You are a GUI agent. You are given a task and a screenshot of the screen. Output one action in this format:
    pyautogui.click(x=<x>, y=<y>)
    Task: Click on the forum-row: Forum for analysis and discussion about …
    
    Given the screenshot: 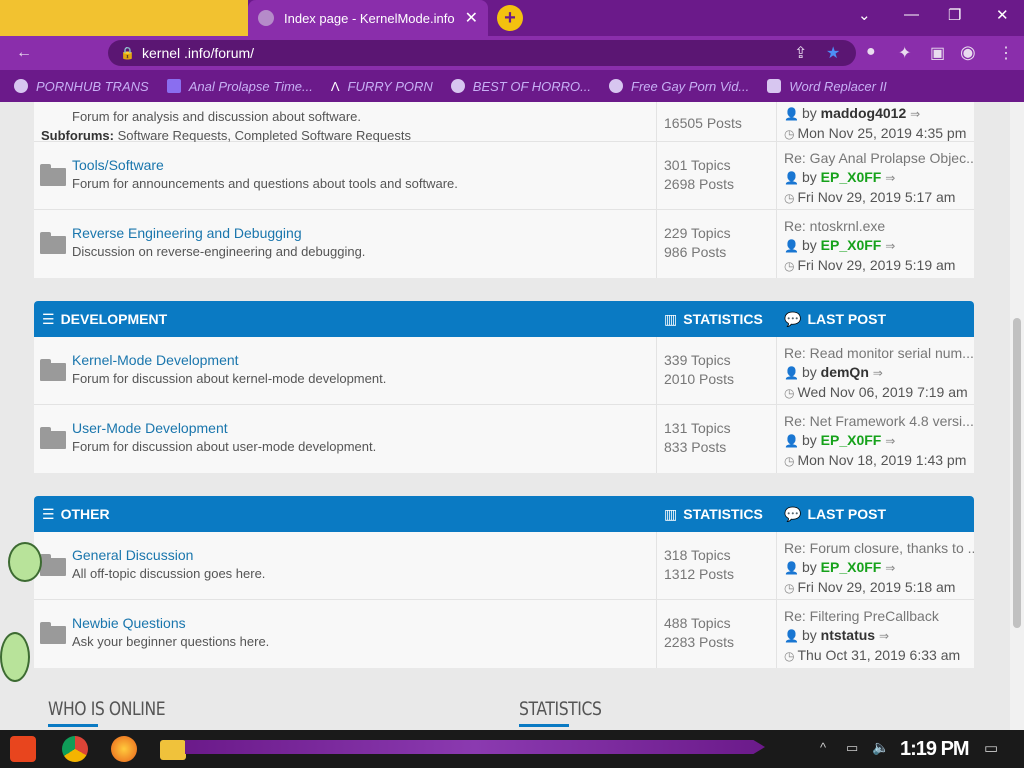 What is the action you would take?
    pyautogui.click(x=504, y=122)
    